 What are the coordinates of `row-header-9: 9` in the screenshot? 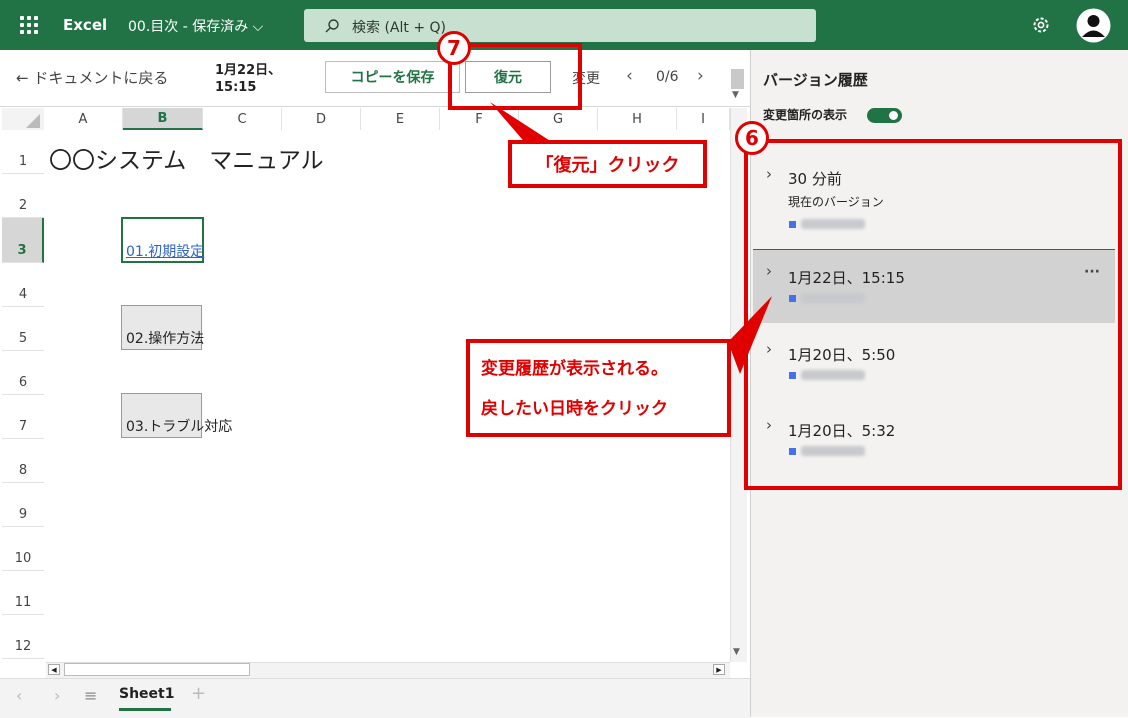 It's located at (23, 505).